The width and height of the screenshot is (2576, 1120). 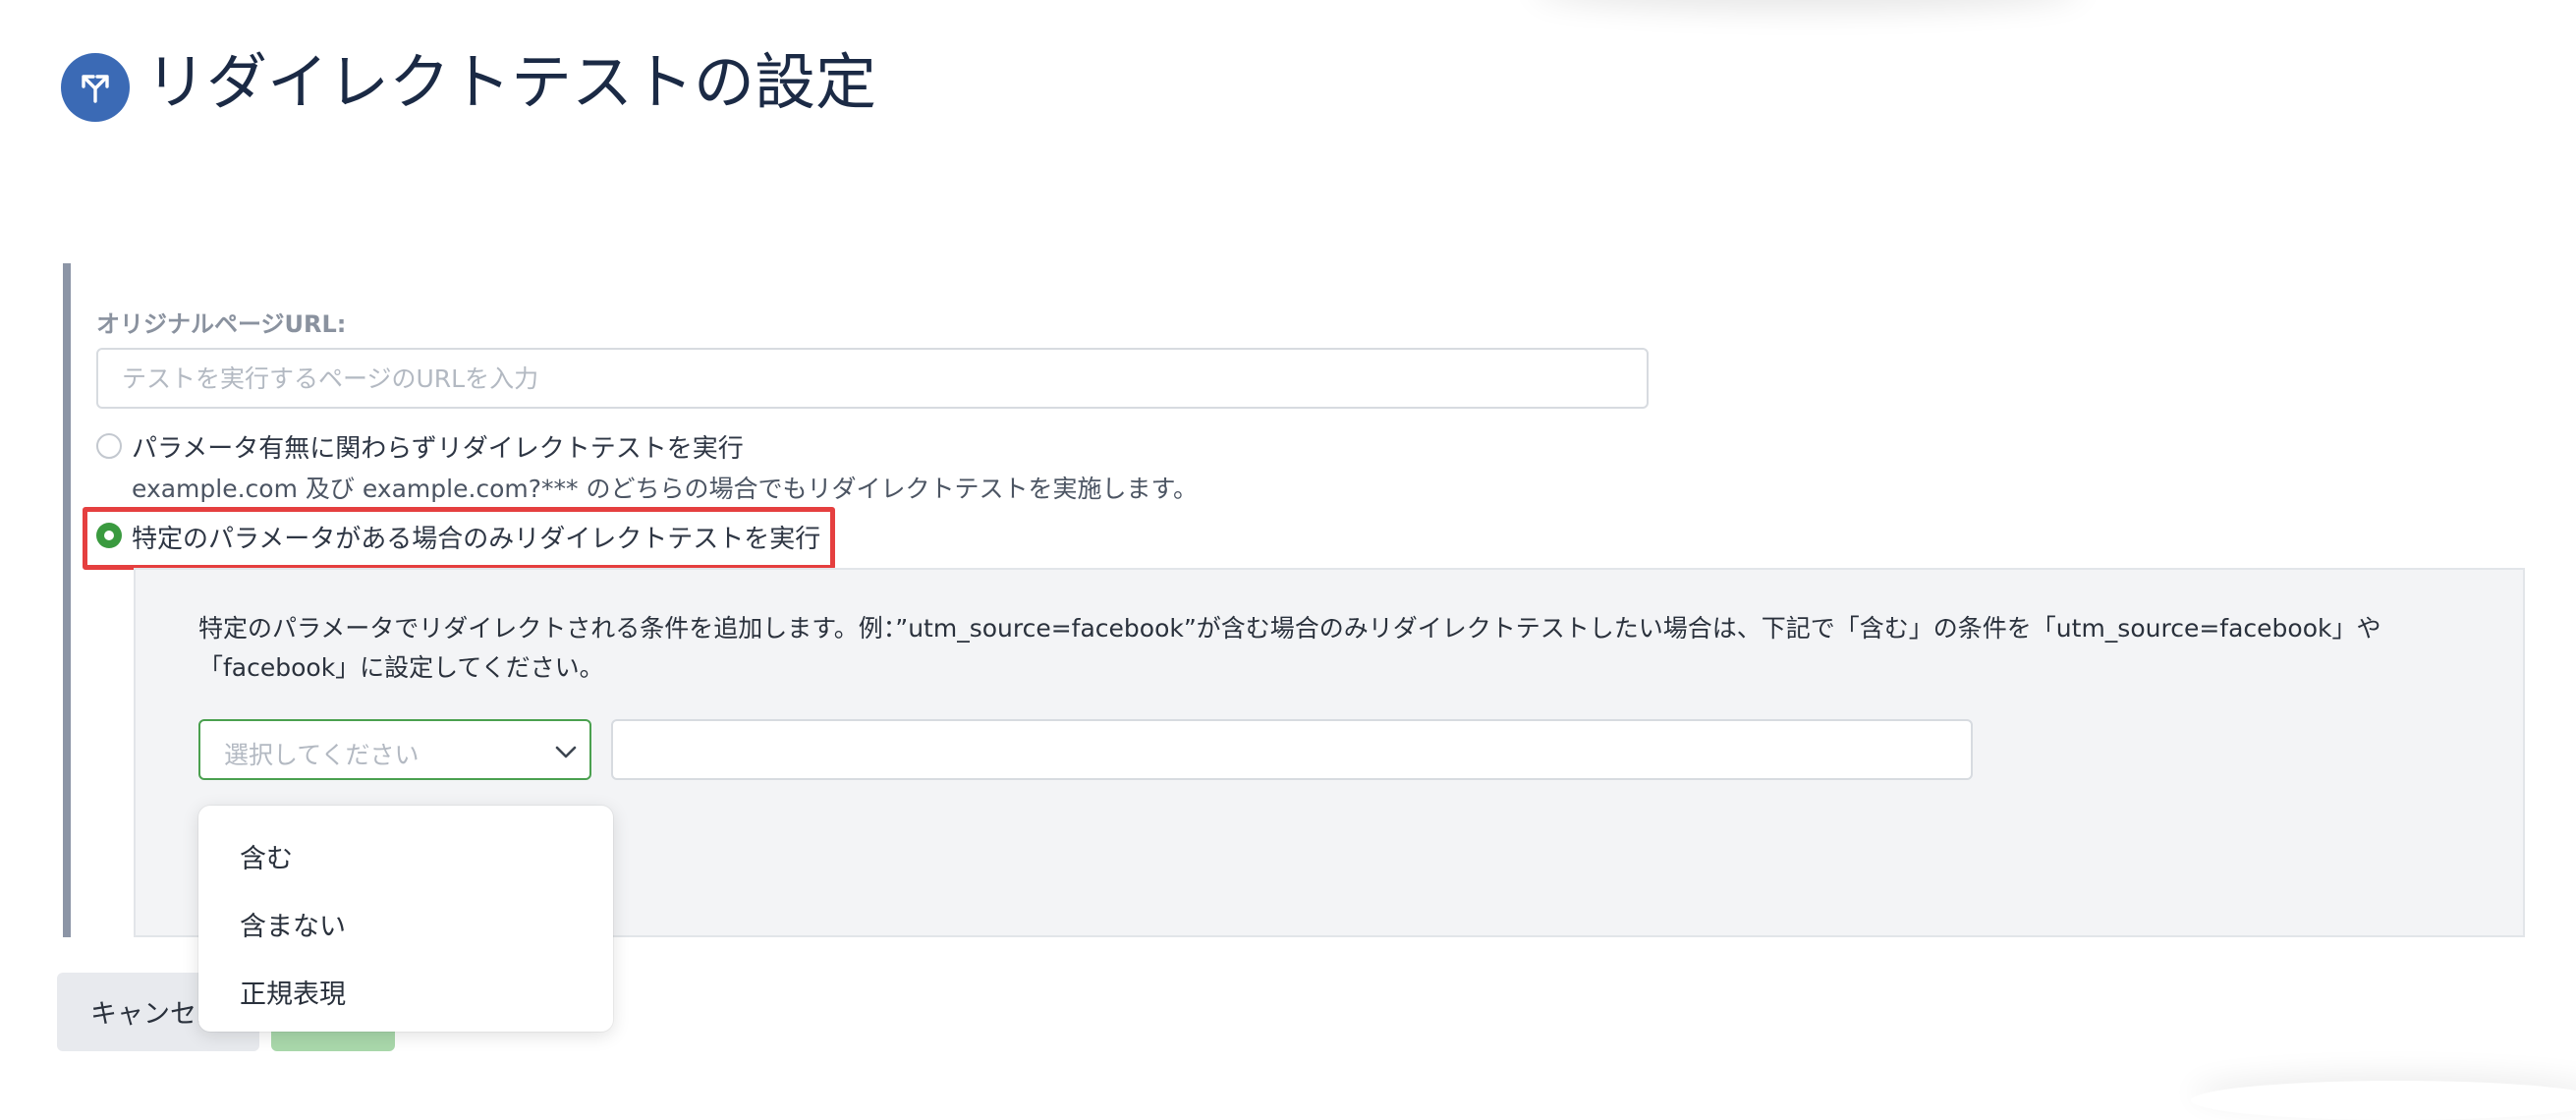 I want to click on dropdown-option-regex: 正規表現, so click(x=293, y=992).